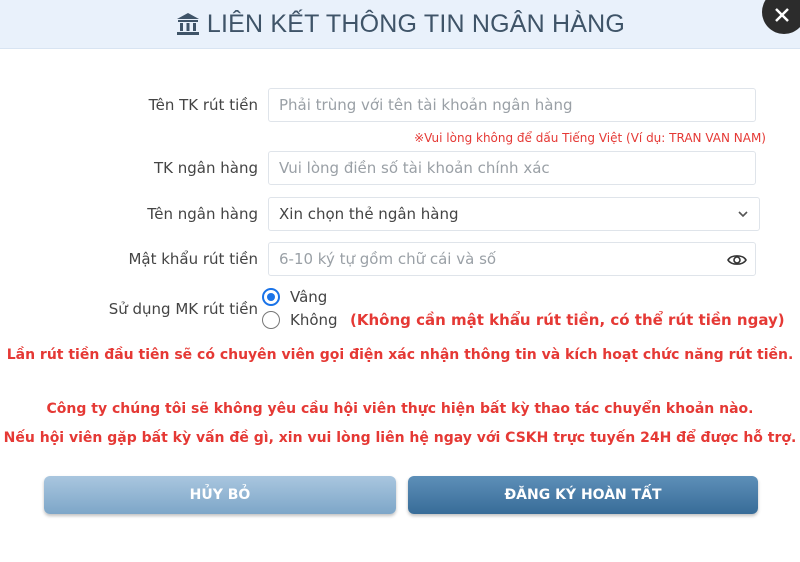  What do you see at coordinates (416, 23) in the screenshot?
I see `dialog-title-text: LIÊN KẾT THÔNG TIN NGÂN HÀNG` at bounding box center [416, 23].